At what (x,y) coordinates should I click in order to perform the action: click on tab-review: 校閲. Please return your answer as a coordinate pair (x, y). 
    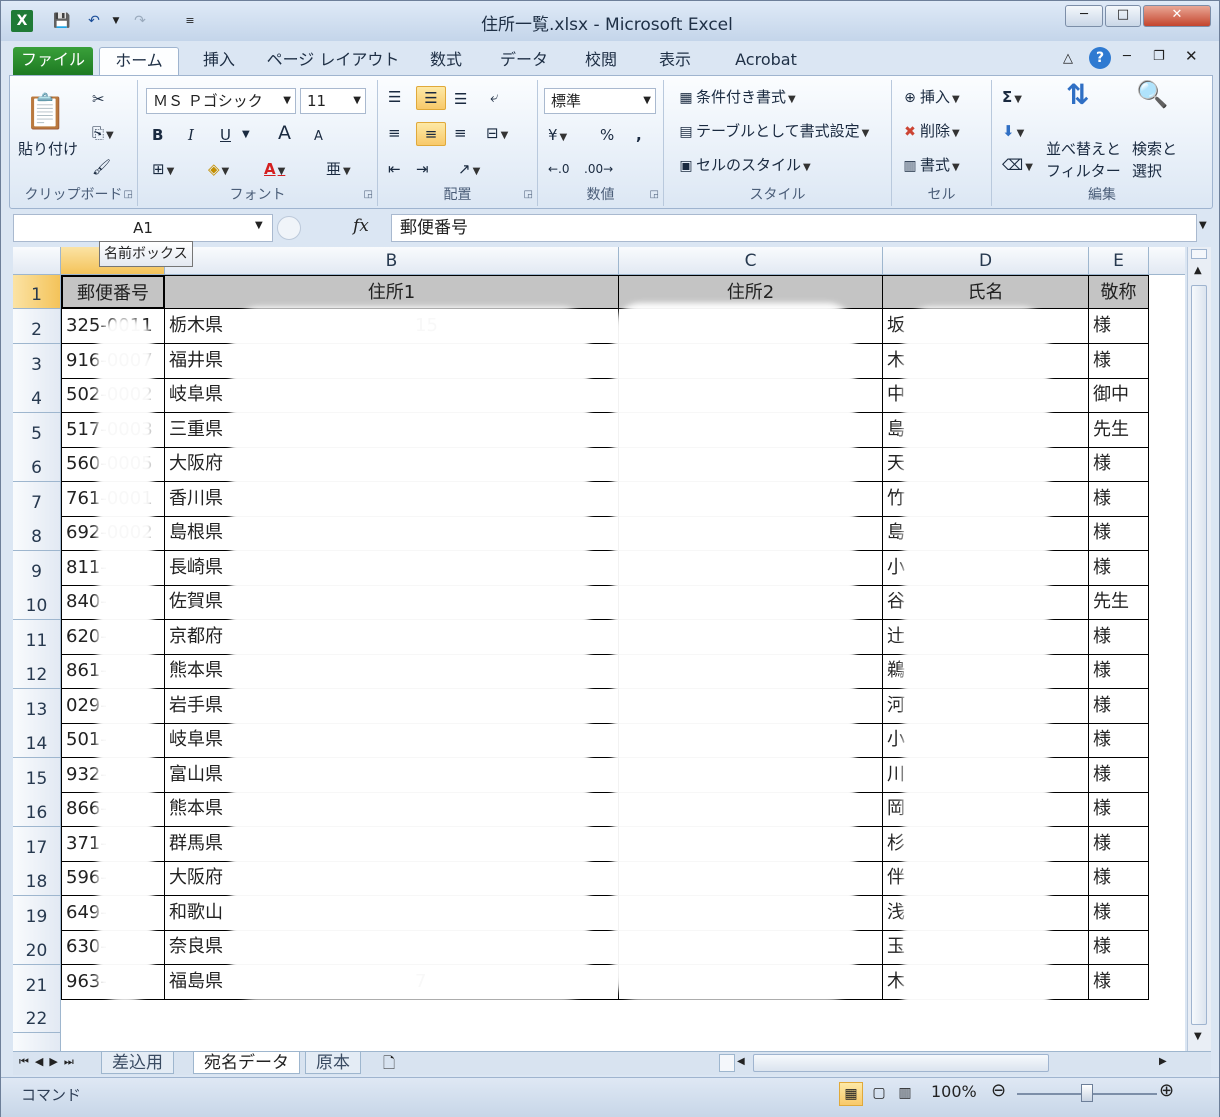
    Looking at the image, I should click on (601, 61).